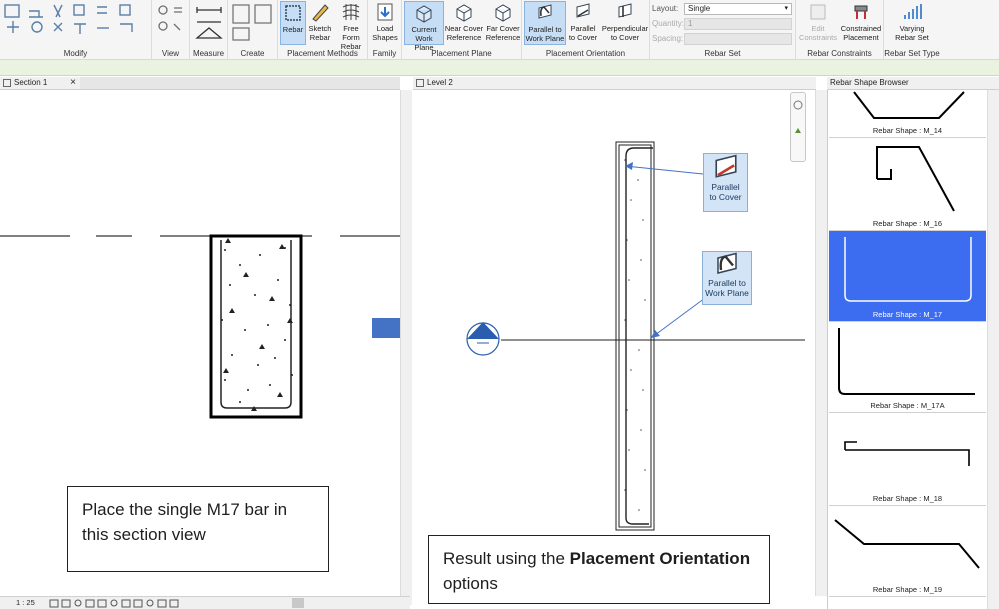 This screenshot has width=999, height=609. I want to click on shape-m17: Rebar Shape : M_17, so click(907, 276).